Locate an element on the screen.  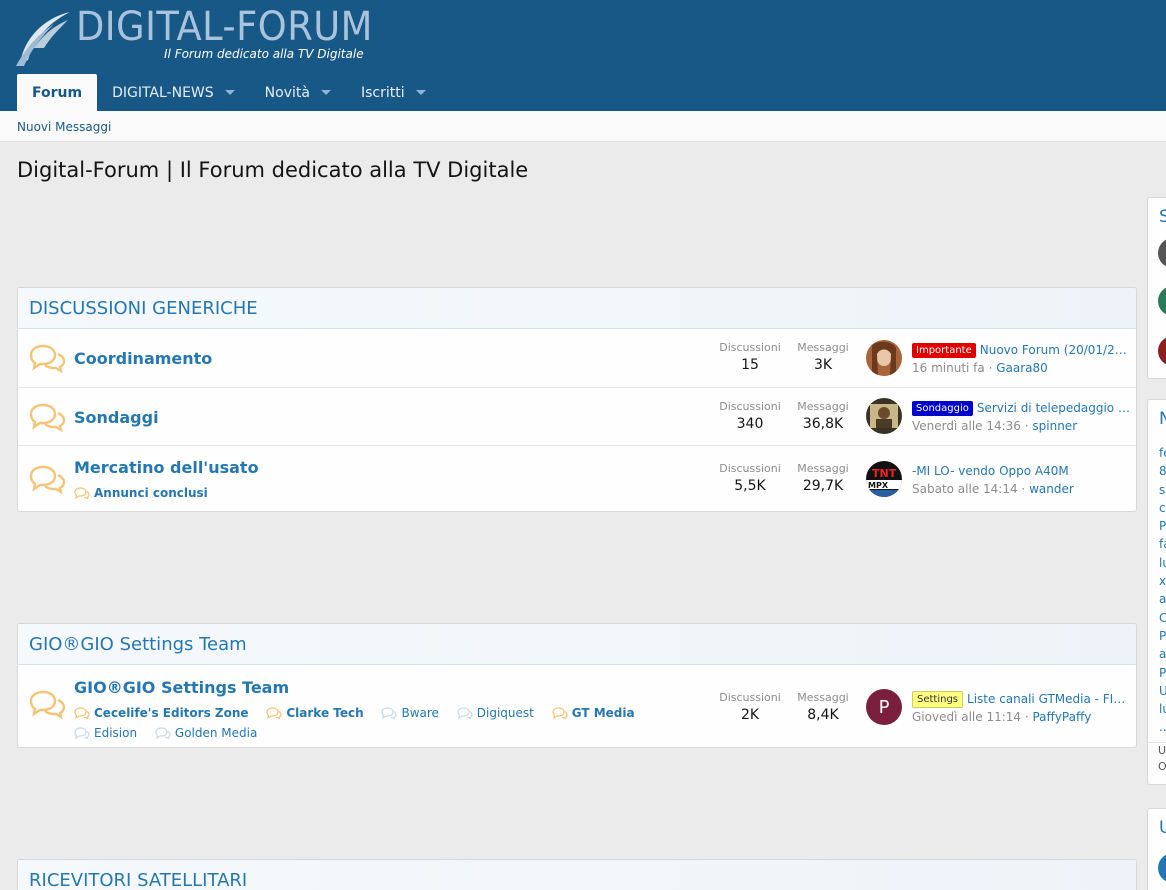
sidebar-line: 8 is located at coordinates (1162, 471).